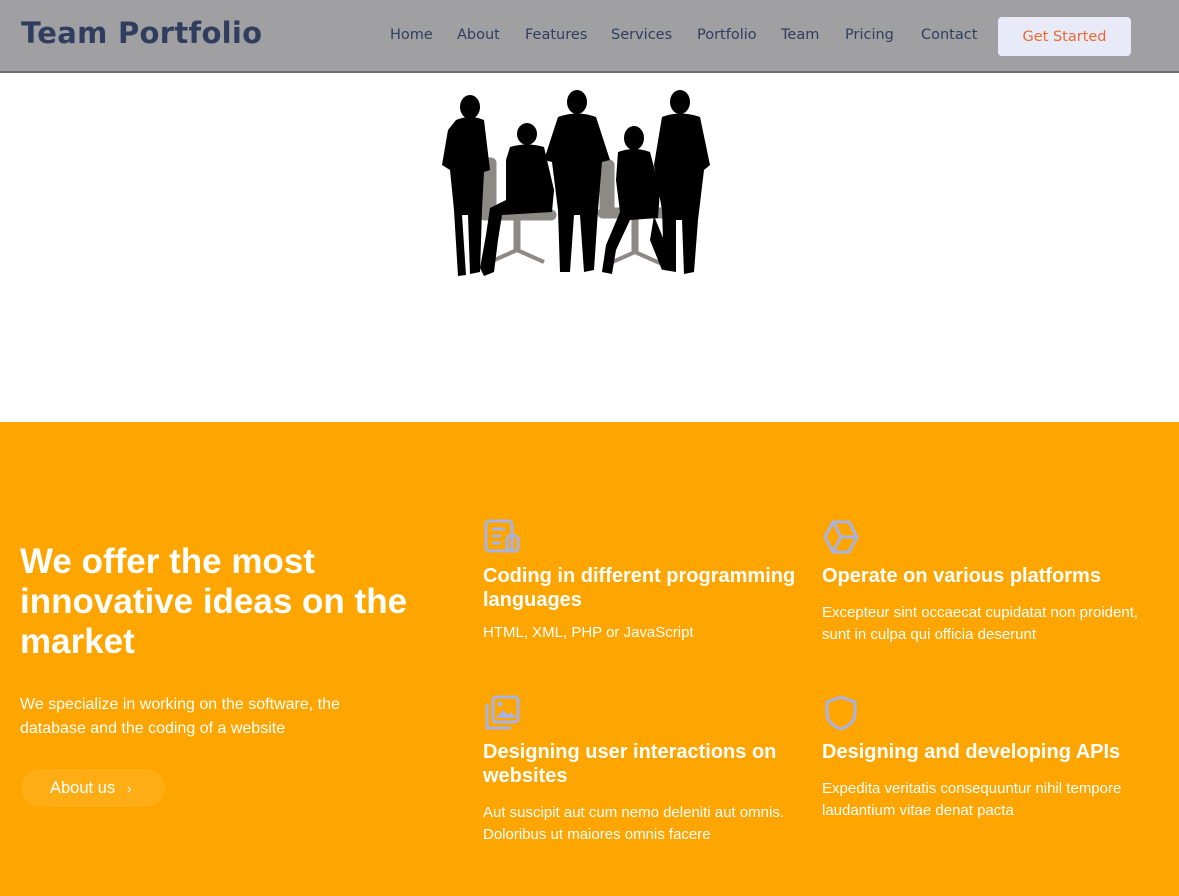  What do you see at coordinates (141, 33) in the screenshot?
I see `site-logo: Team Portfolio` at bounding box center [141, 33].